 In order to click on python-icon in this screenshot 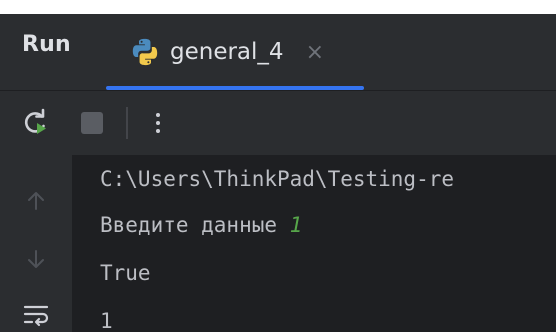, I will do `click(145, 52)`.